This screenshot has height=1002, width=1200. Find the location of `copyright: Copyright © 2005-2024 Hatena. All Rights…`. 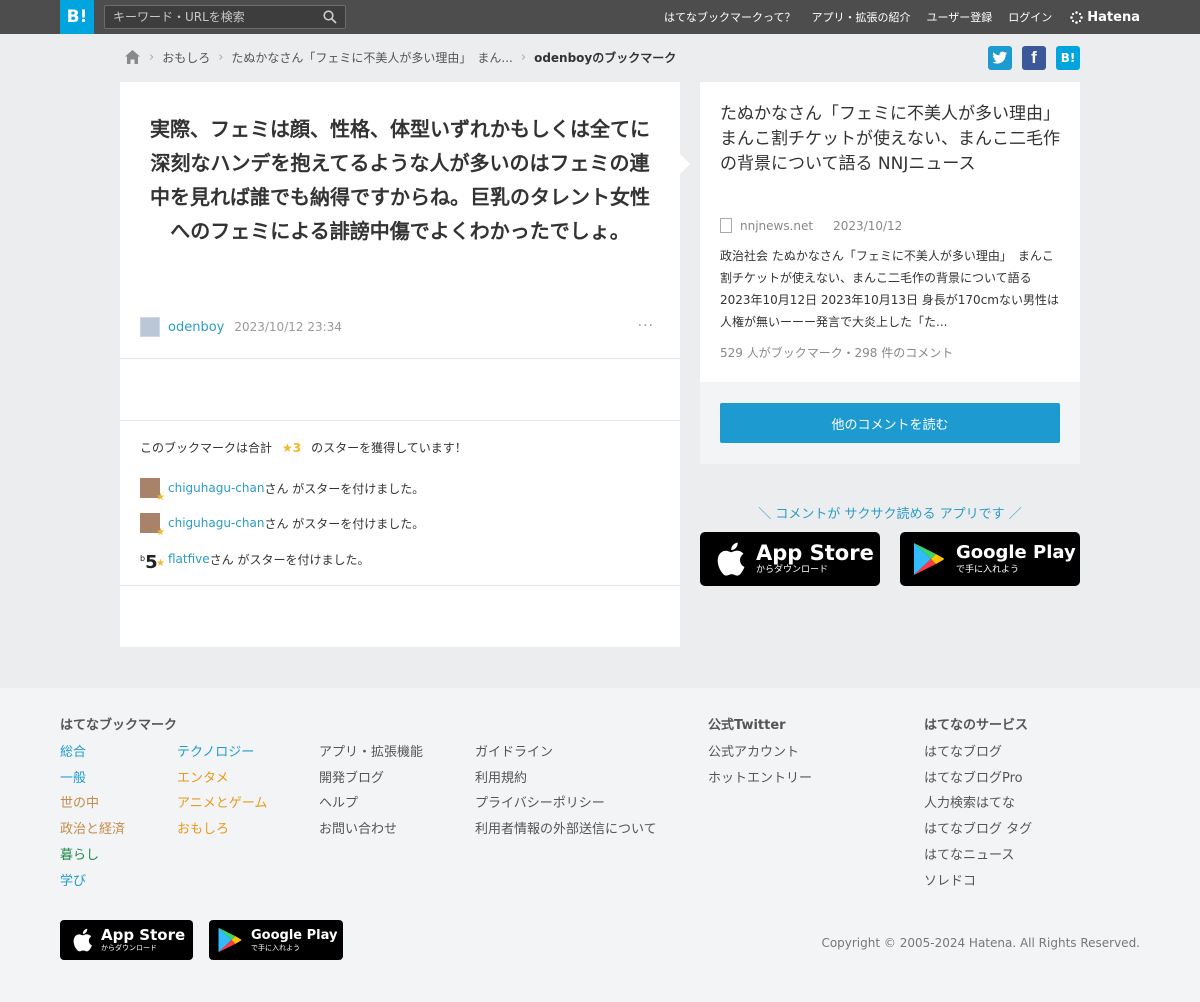

copyright: Copyright © 2005-2024 Hatena. All Rights… is located at coordinates (980, 943).